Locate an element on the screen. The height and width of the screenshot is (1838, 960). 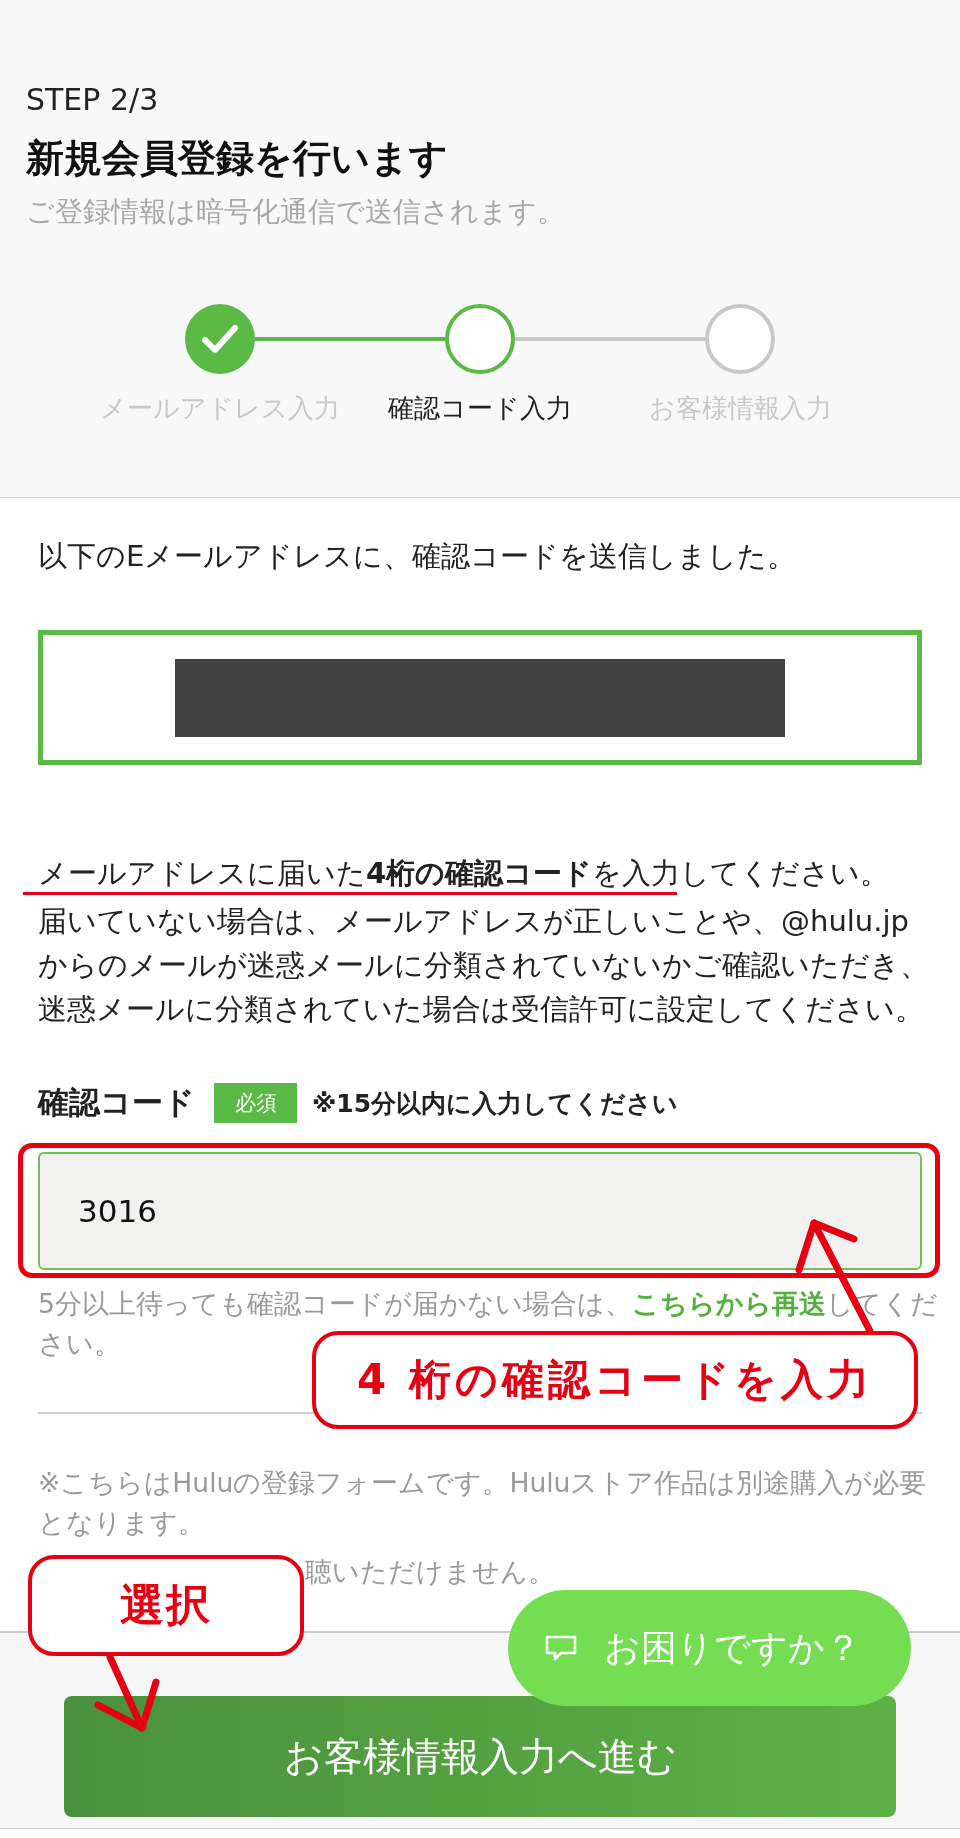
footer-note: 聴いただけません。 is located at coordinates (430, 1572).